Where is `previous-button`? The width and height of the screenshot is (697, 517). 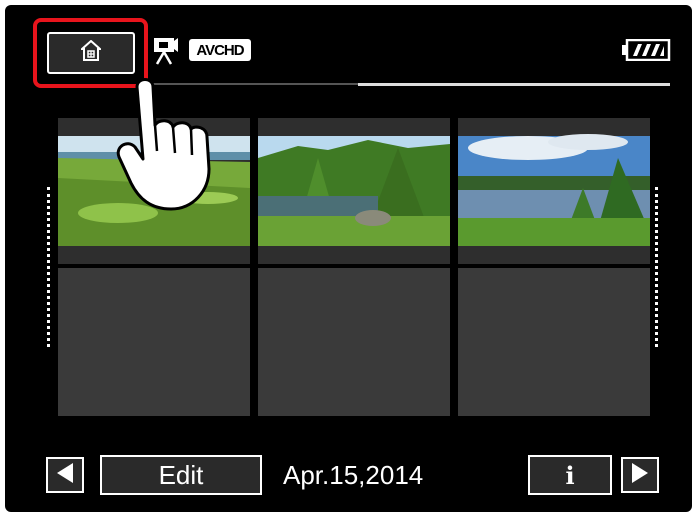
previous-button is located at coordinates (65, 475).